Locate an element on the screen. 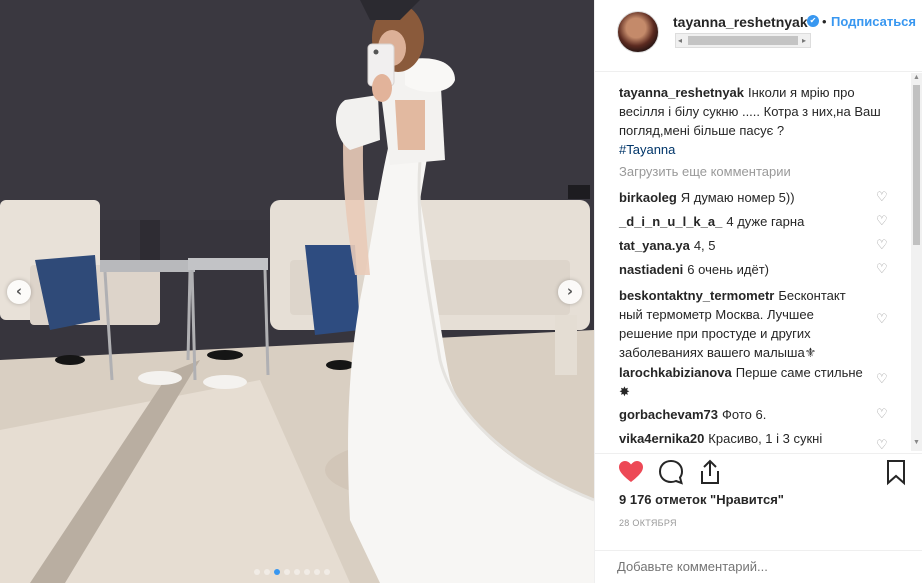 Image resolution: width=922 pixels, height=583 pixels. comment-username: larochkabizianova is located at coordinates (675, 372).